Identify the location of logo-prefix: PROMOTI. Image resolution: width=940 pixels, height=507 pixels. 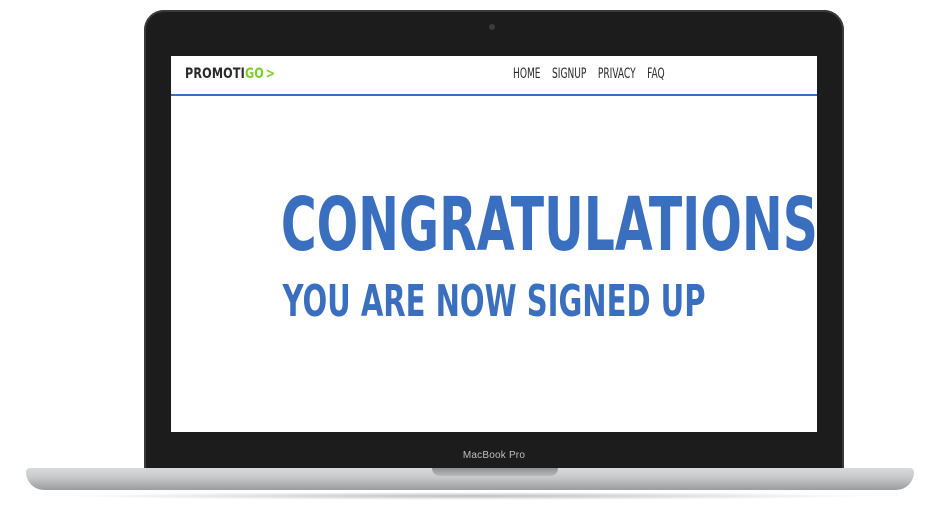
(215, 74).